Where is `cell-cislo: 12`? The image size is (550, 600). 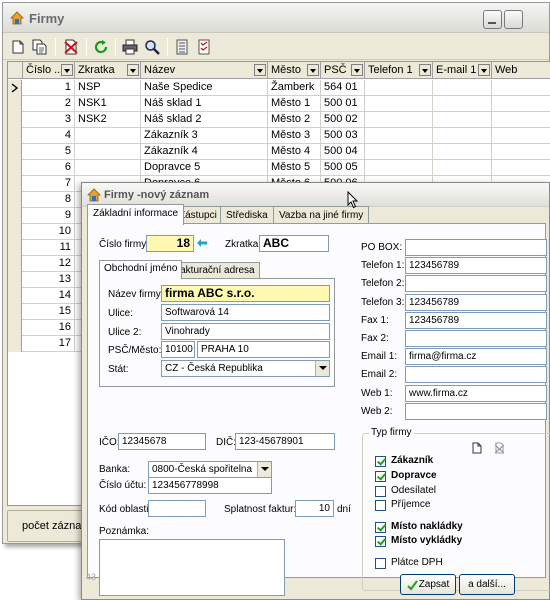
cell-cislo: 12 is located at coordinates (49, 264).